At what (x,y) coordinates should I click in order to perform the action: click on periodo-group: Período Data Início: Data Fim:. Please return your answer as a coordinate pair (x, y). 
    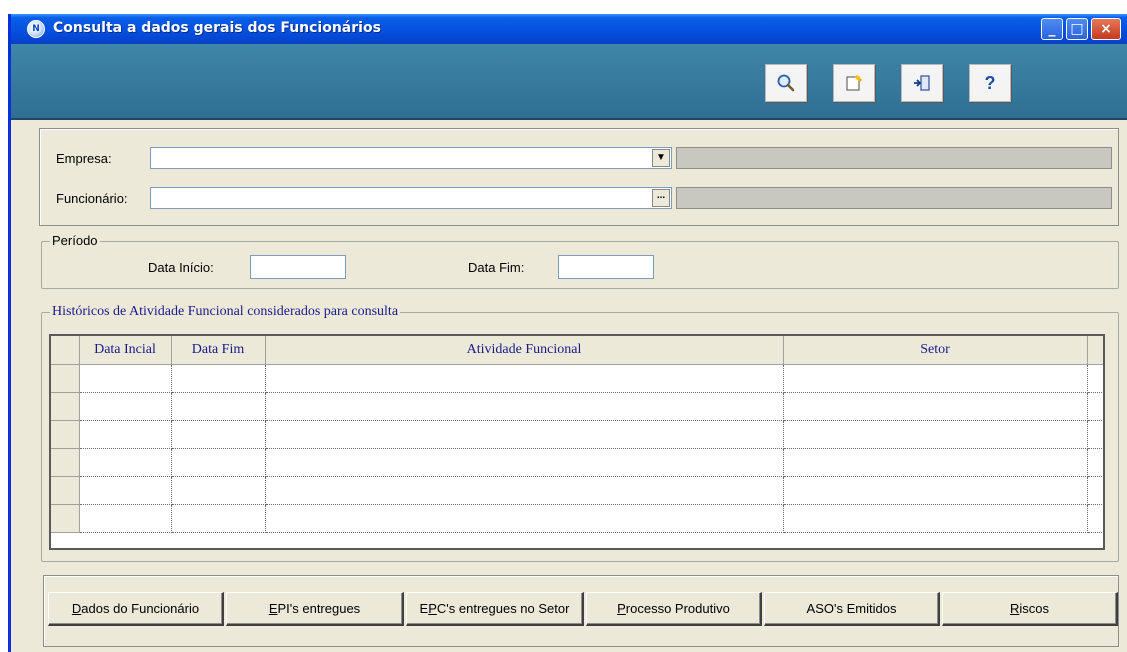
    Looking at the image, I should click on (580, 261).